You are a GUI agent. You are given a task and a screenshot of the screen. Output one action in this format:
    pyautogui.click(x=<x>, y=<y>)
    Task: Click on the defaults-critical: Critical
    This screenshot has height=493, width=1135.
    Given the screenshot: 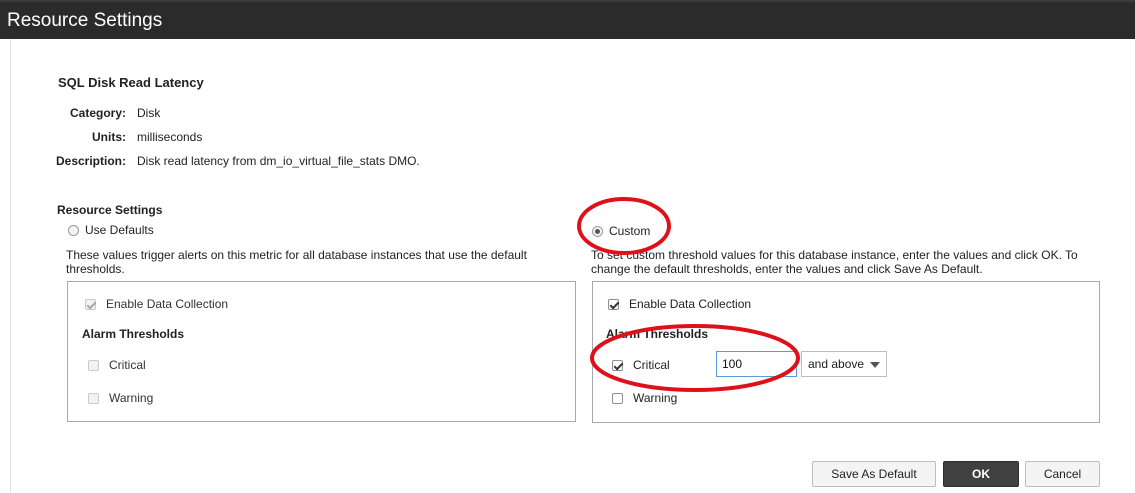 What is the action you would take?
    pyautogui.click(x=117, y=365)
    